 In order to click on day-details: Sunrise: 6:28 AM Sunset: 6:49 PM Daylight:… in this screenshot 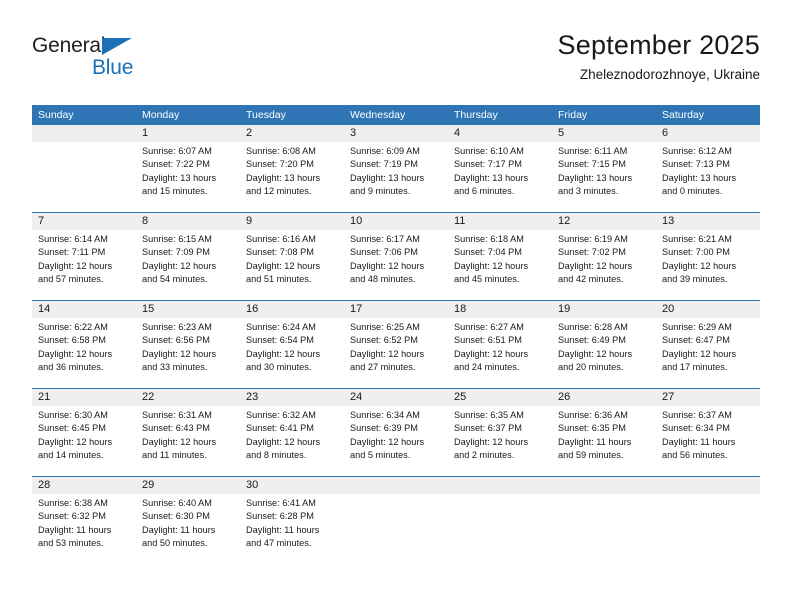, I will do `click(604, 346)`.